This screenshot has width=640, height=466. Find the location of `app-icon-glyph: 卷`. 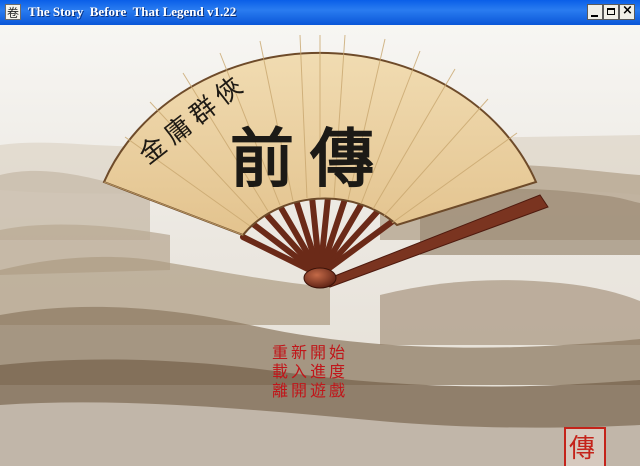

app-icon-glyph: 卷 is located at coordinates (13, 13).